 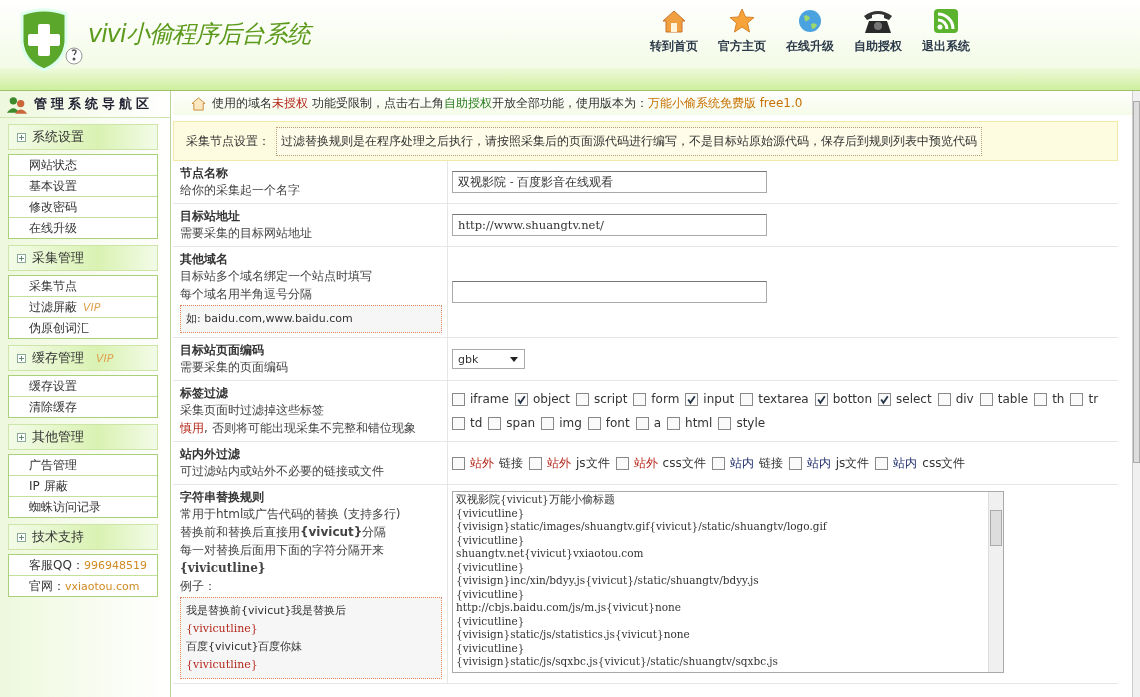 I want to click on sidebar-item: 过滤屏蔽 VIP, so click(x=83, y=307).